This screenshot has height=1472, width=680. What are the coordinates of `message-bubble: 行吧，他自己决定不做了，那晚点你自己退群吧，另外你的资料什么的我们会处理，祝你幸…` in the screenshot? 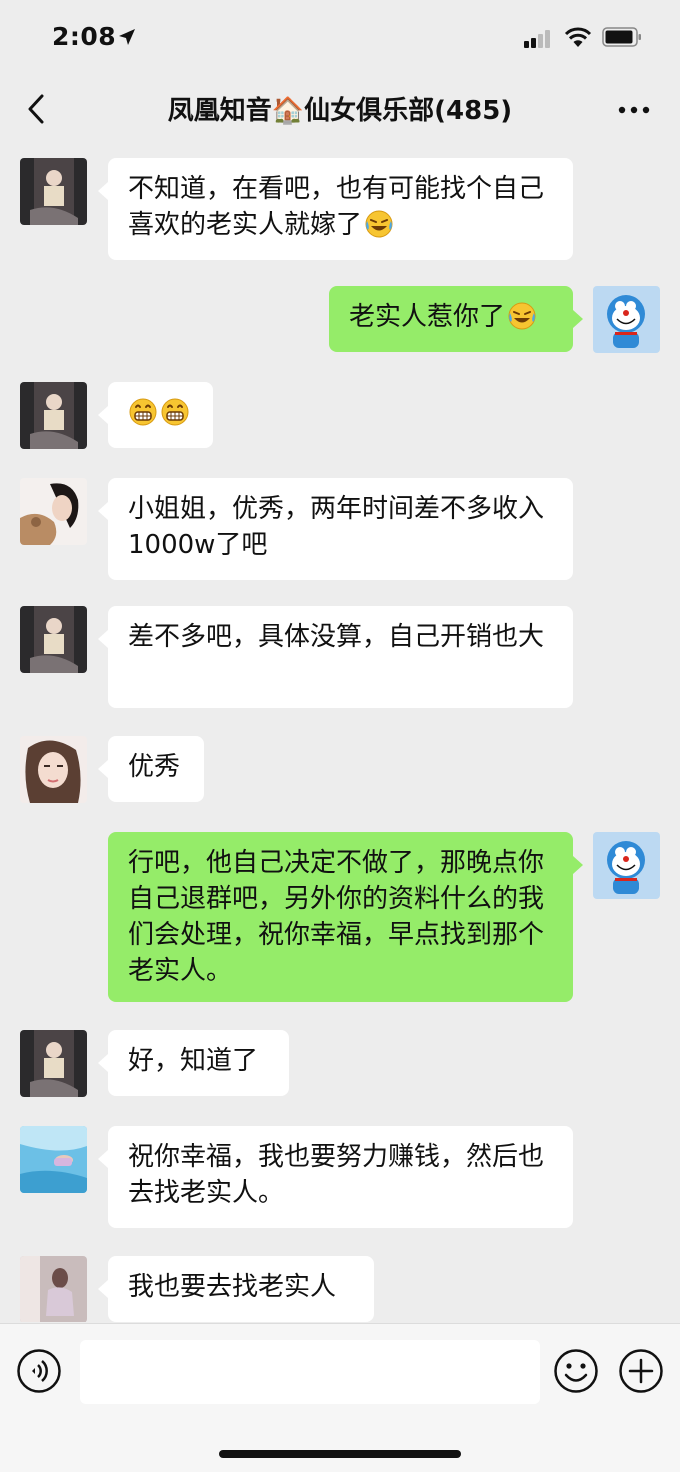 It's located at (345, 917).